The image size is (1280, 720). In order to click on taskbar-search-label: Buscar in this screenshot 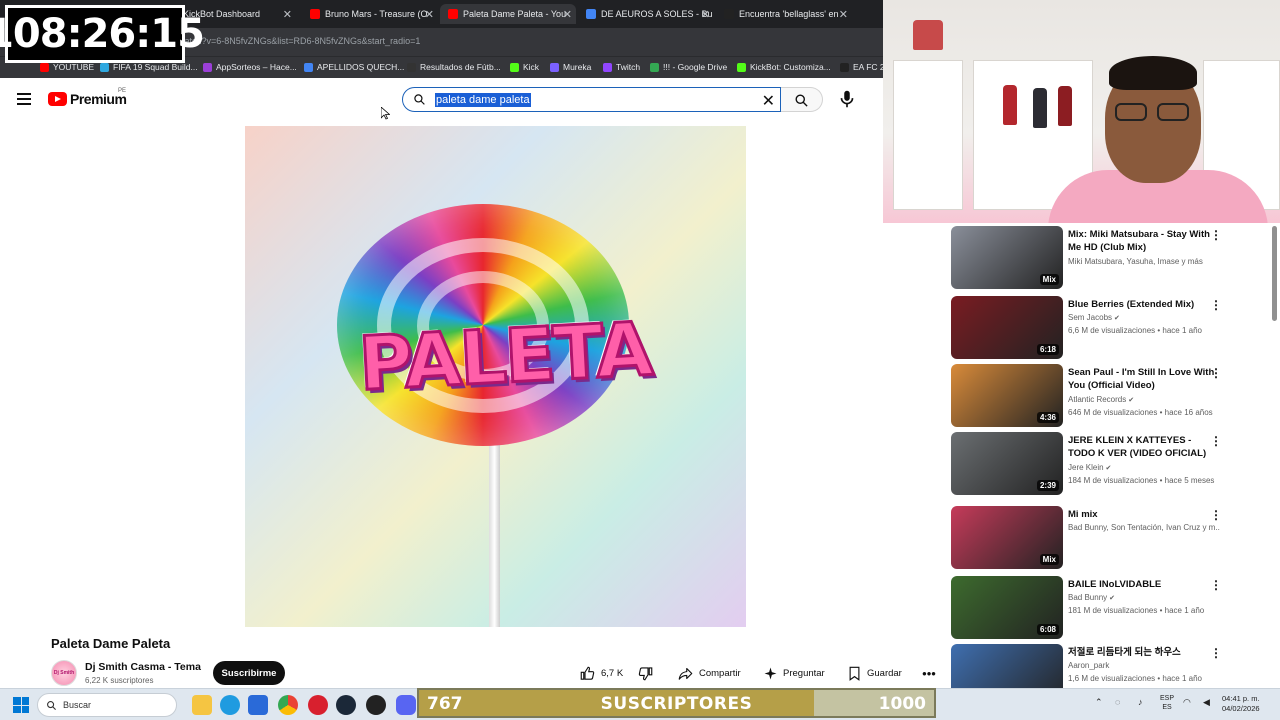, I will do `click(77, 705)`.